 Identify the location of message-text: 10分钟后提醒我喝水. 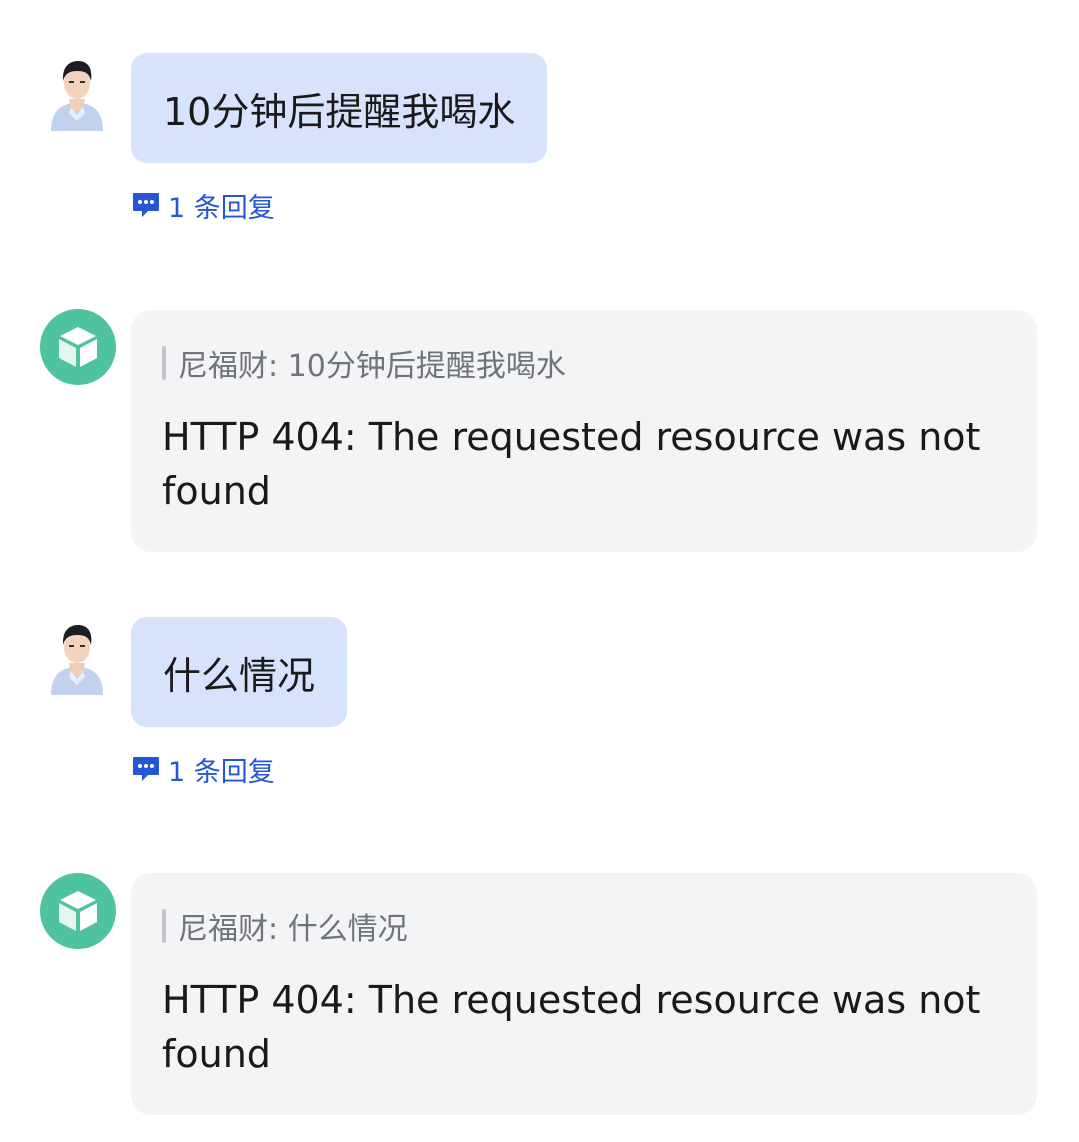
(339, 111).